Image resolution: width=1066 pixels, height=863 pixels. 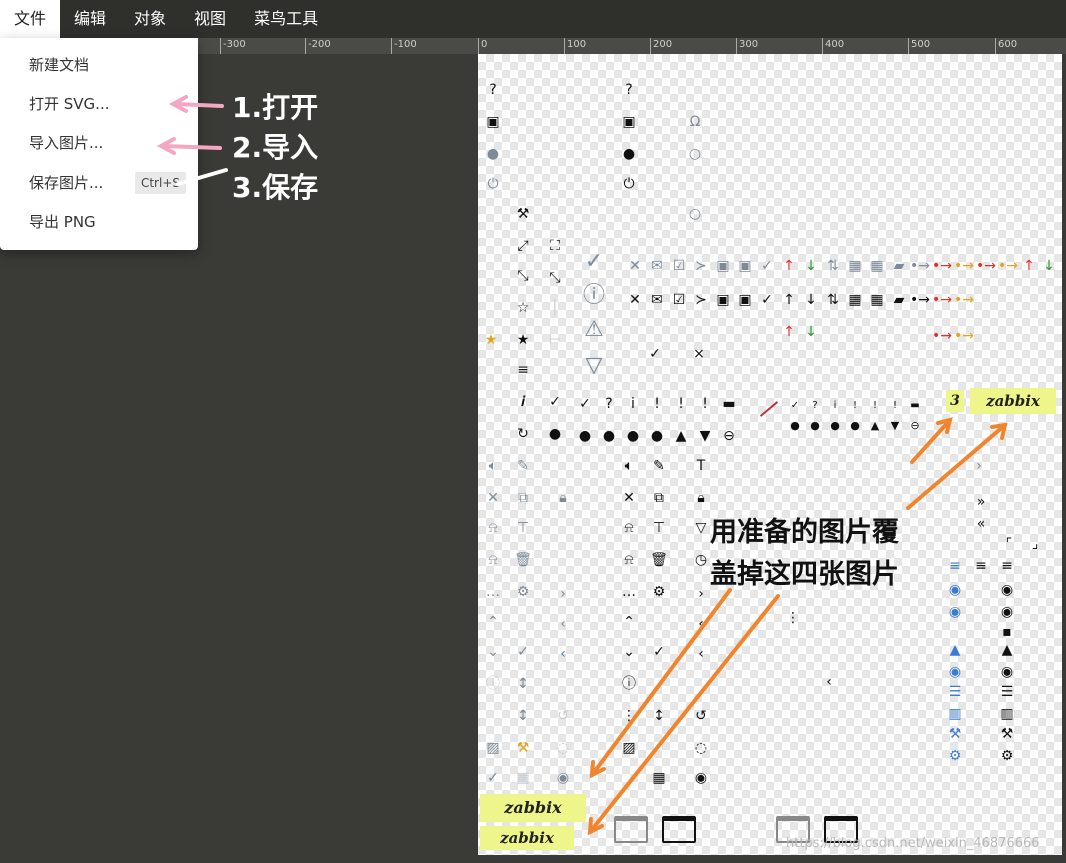 What do you see at coordinates (804, 574) in the screenshot?
I see `annotation-note-line2: 盖掉这四张图片` at bounding box center [804, 574].